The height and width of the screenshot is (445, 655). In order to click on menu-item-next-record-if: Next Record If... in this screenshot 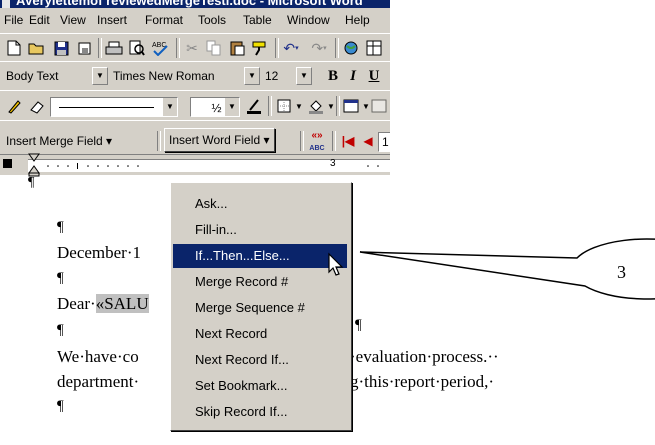, I will do `click(260, 360)`.